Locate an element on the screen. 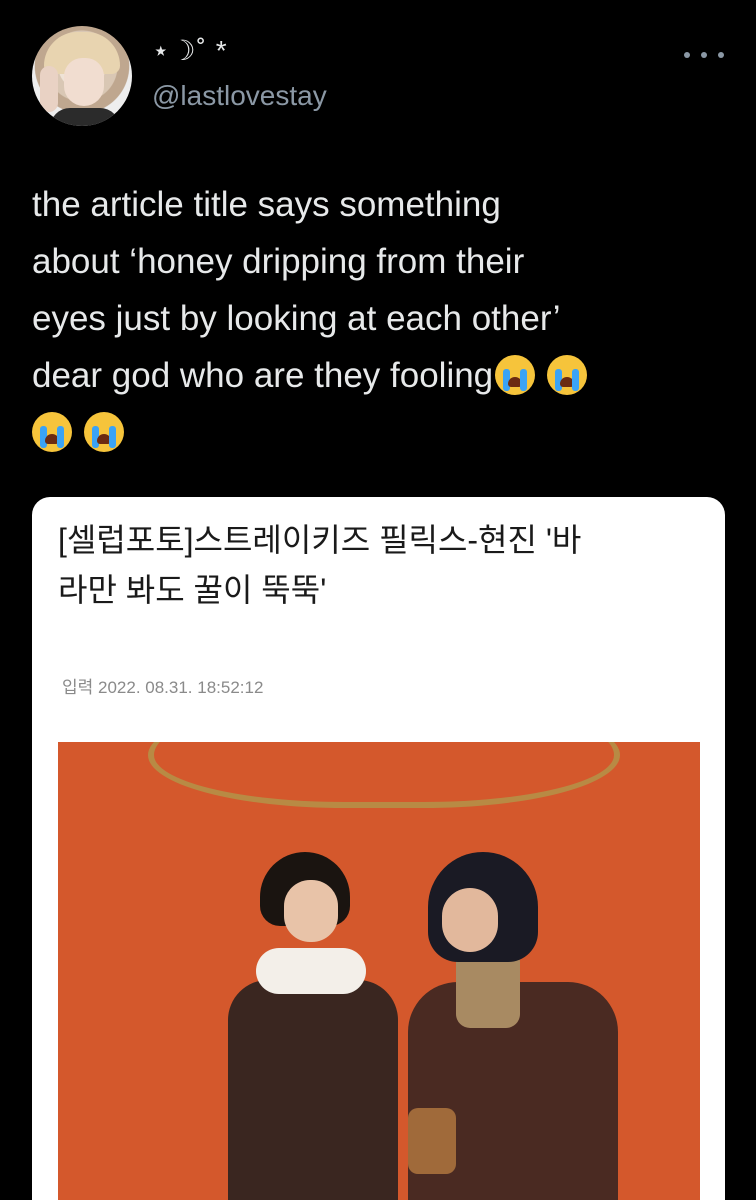  tweet-line: eyes just by looking at each other’ is located at coordinates (296, 318).